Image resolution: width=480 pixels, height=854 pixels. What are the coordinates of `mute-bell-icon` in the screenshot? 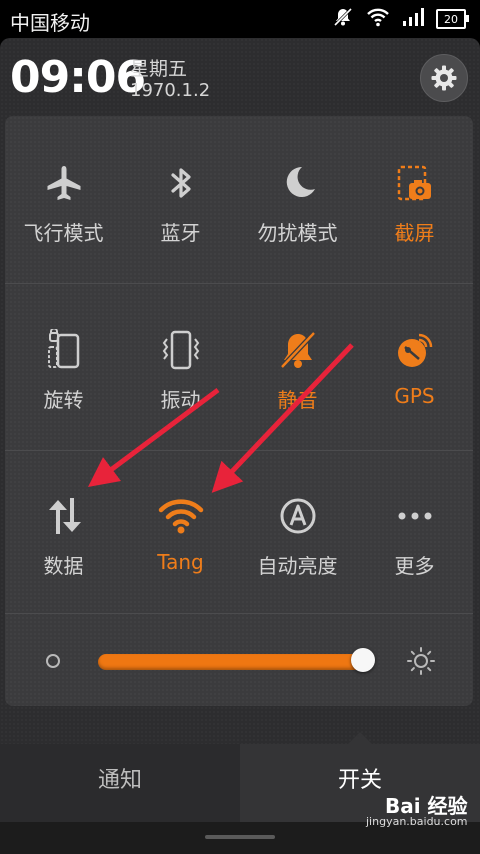 It's located at (297, 350).